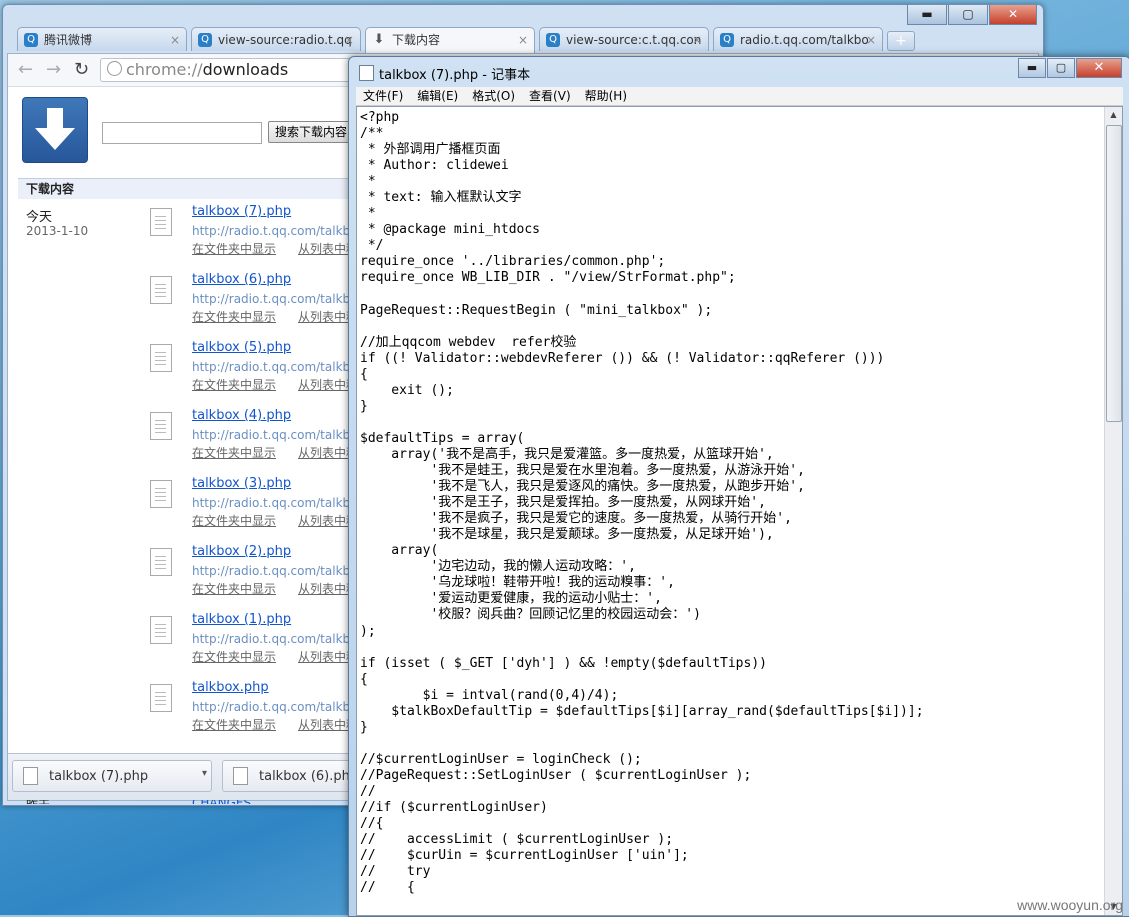  What do you see at coordinates (230, 687) in the screenshot?
I see `download-filename-link: talkbox.php` at bounding box center [230, 687].